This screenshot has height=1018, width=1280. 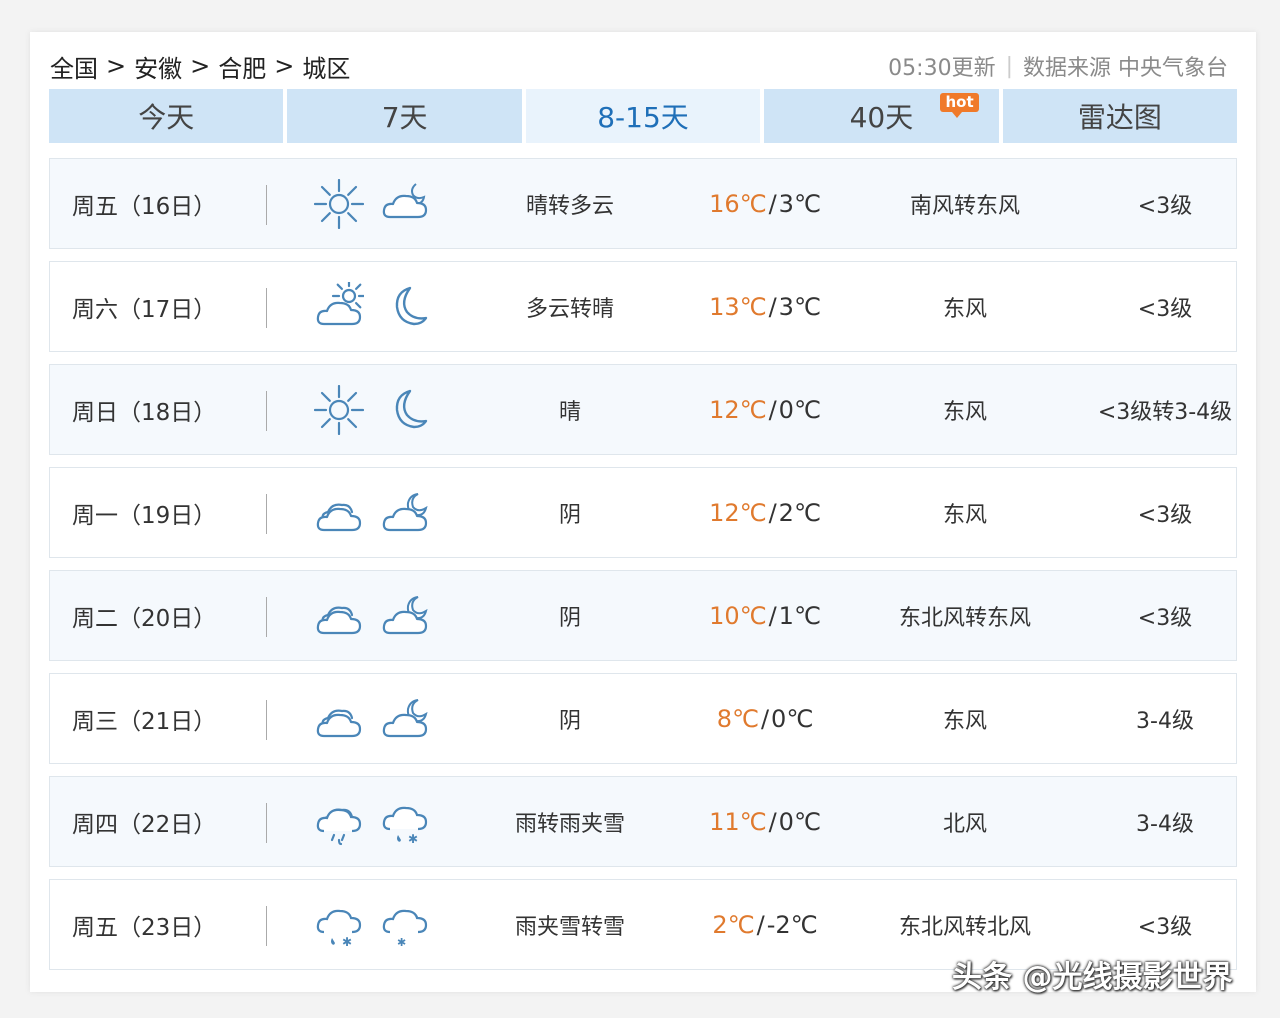 I want to click on tab-40-days: 40天 hot, so click(x=881, y=116).